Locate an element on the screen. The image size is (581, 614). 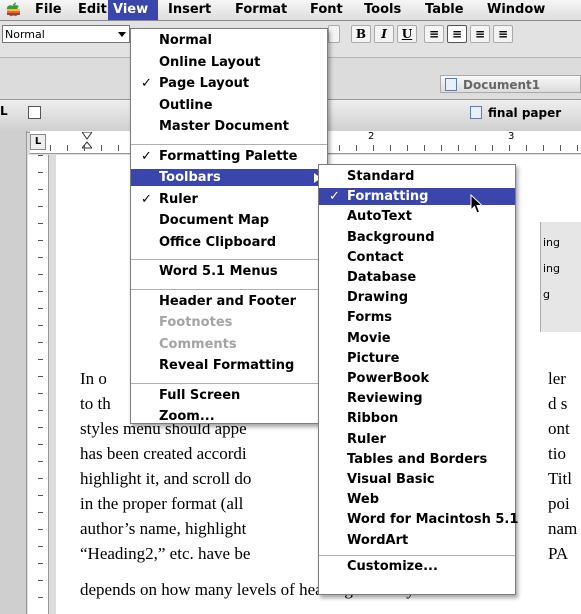
menu-item-label: Movie is located at coordinates (369, 338).